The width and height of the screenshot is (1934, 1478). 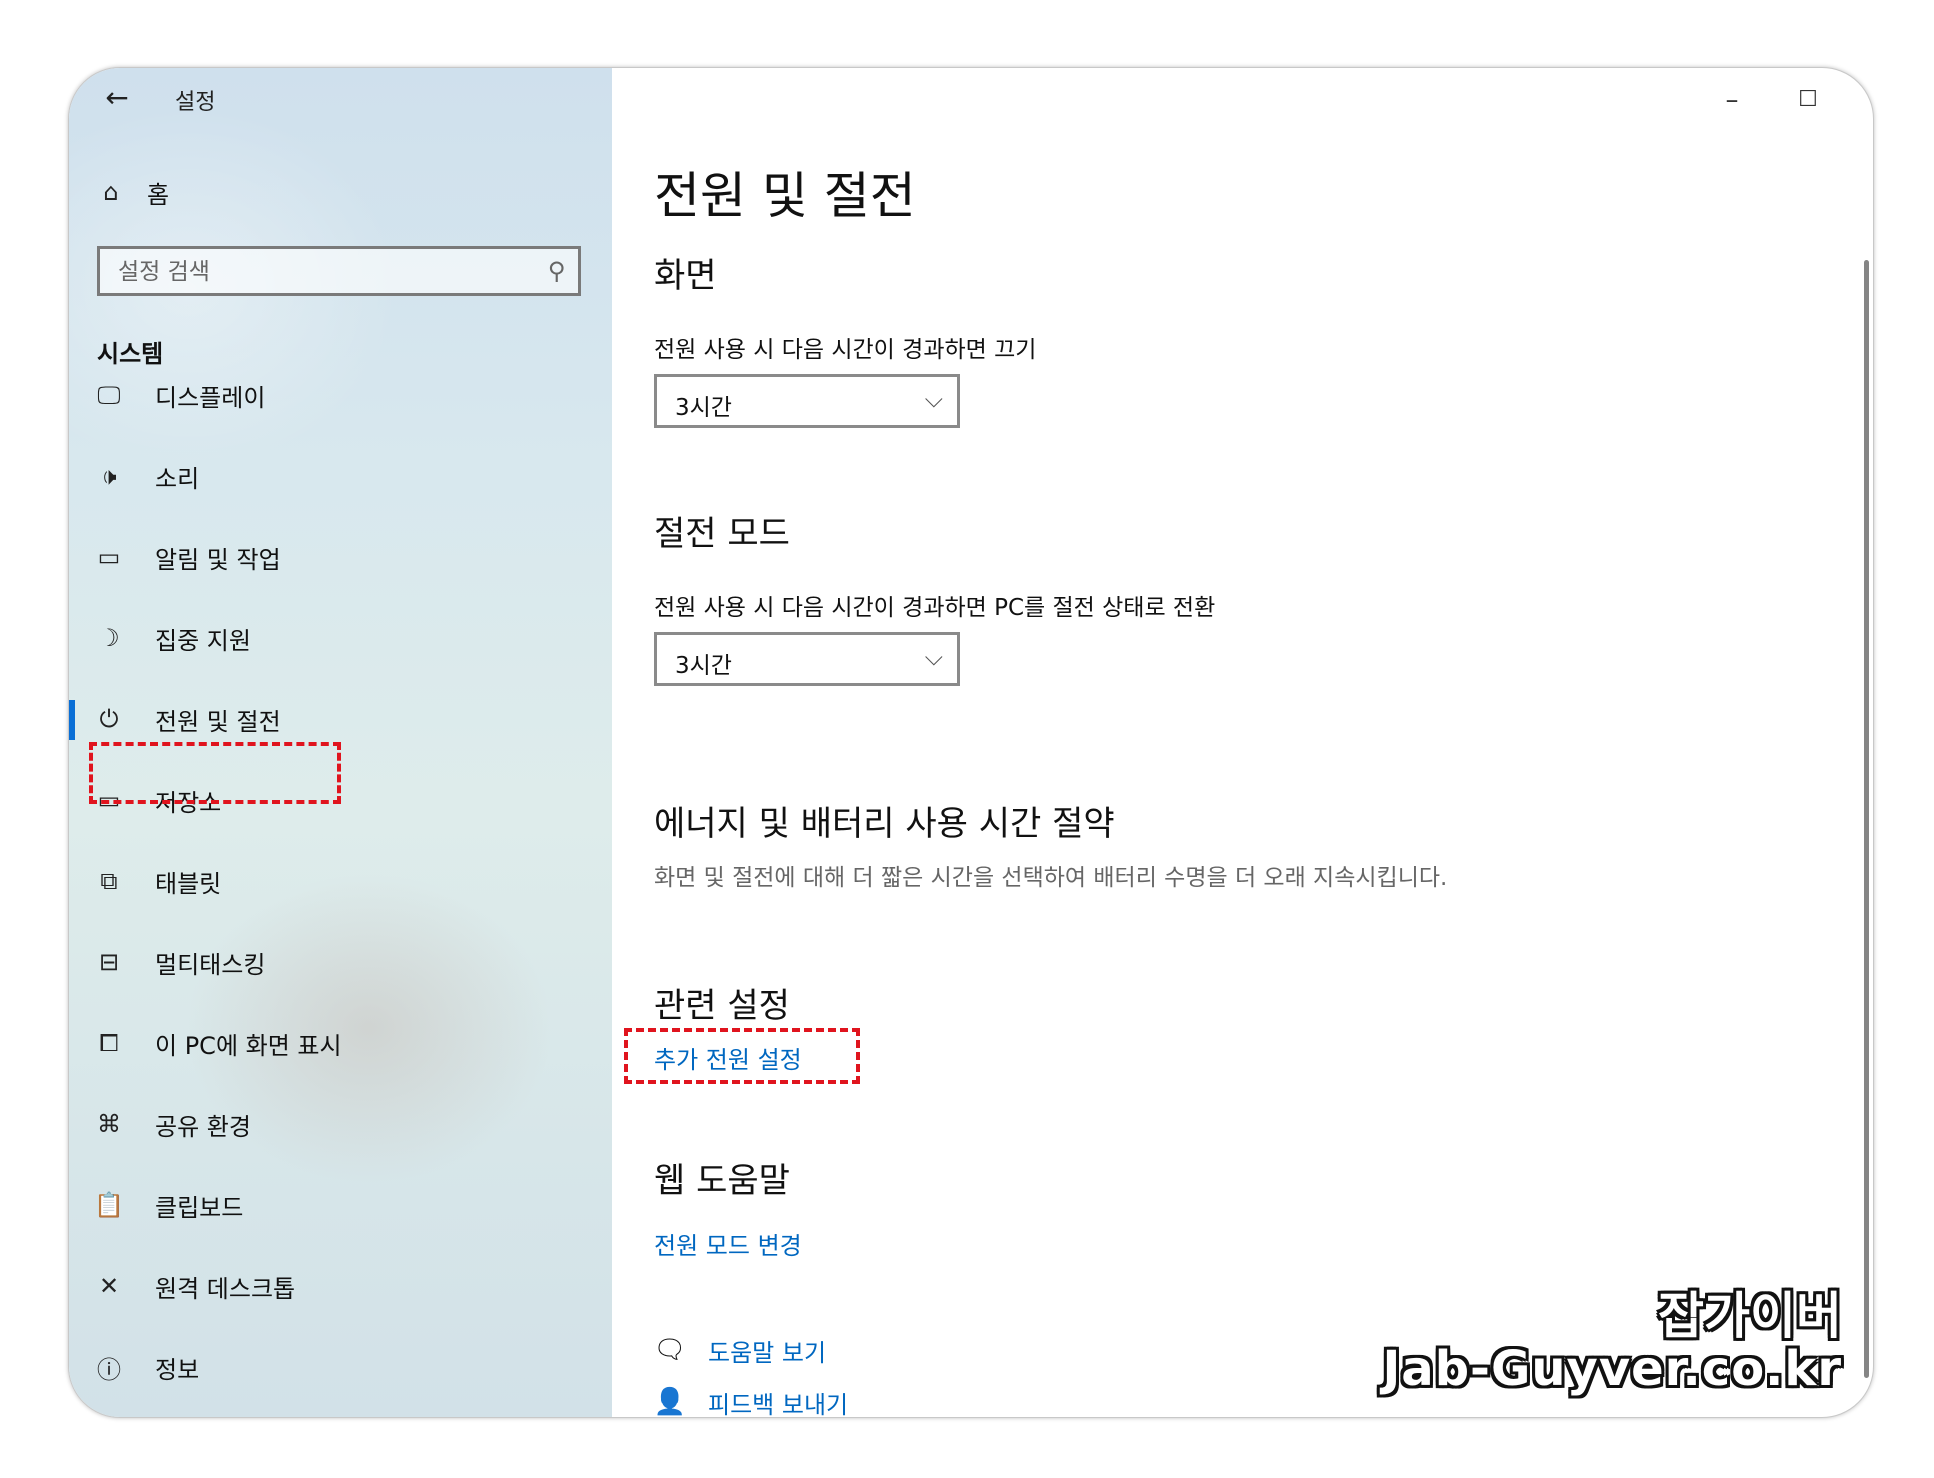 I want to click on info-icon: ⓘ, so click(x=109, y=1369).